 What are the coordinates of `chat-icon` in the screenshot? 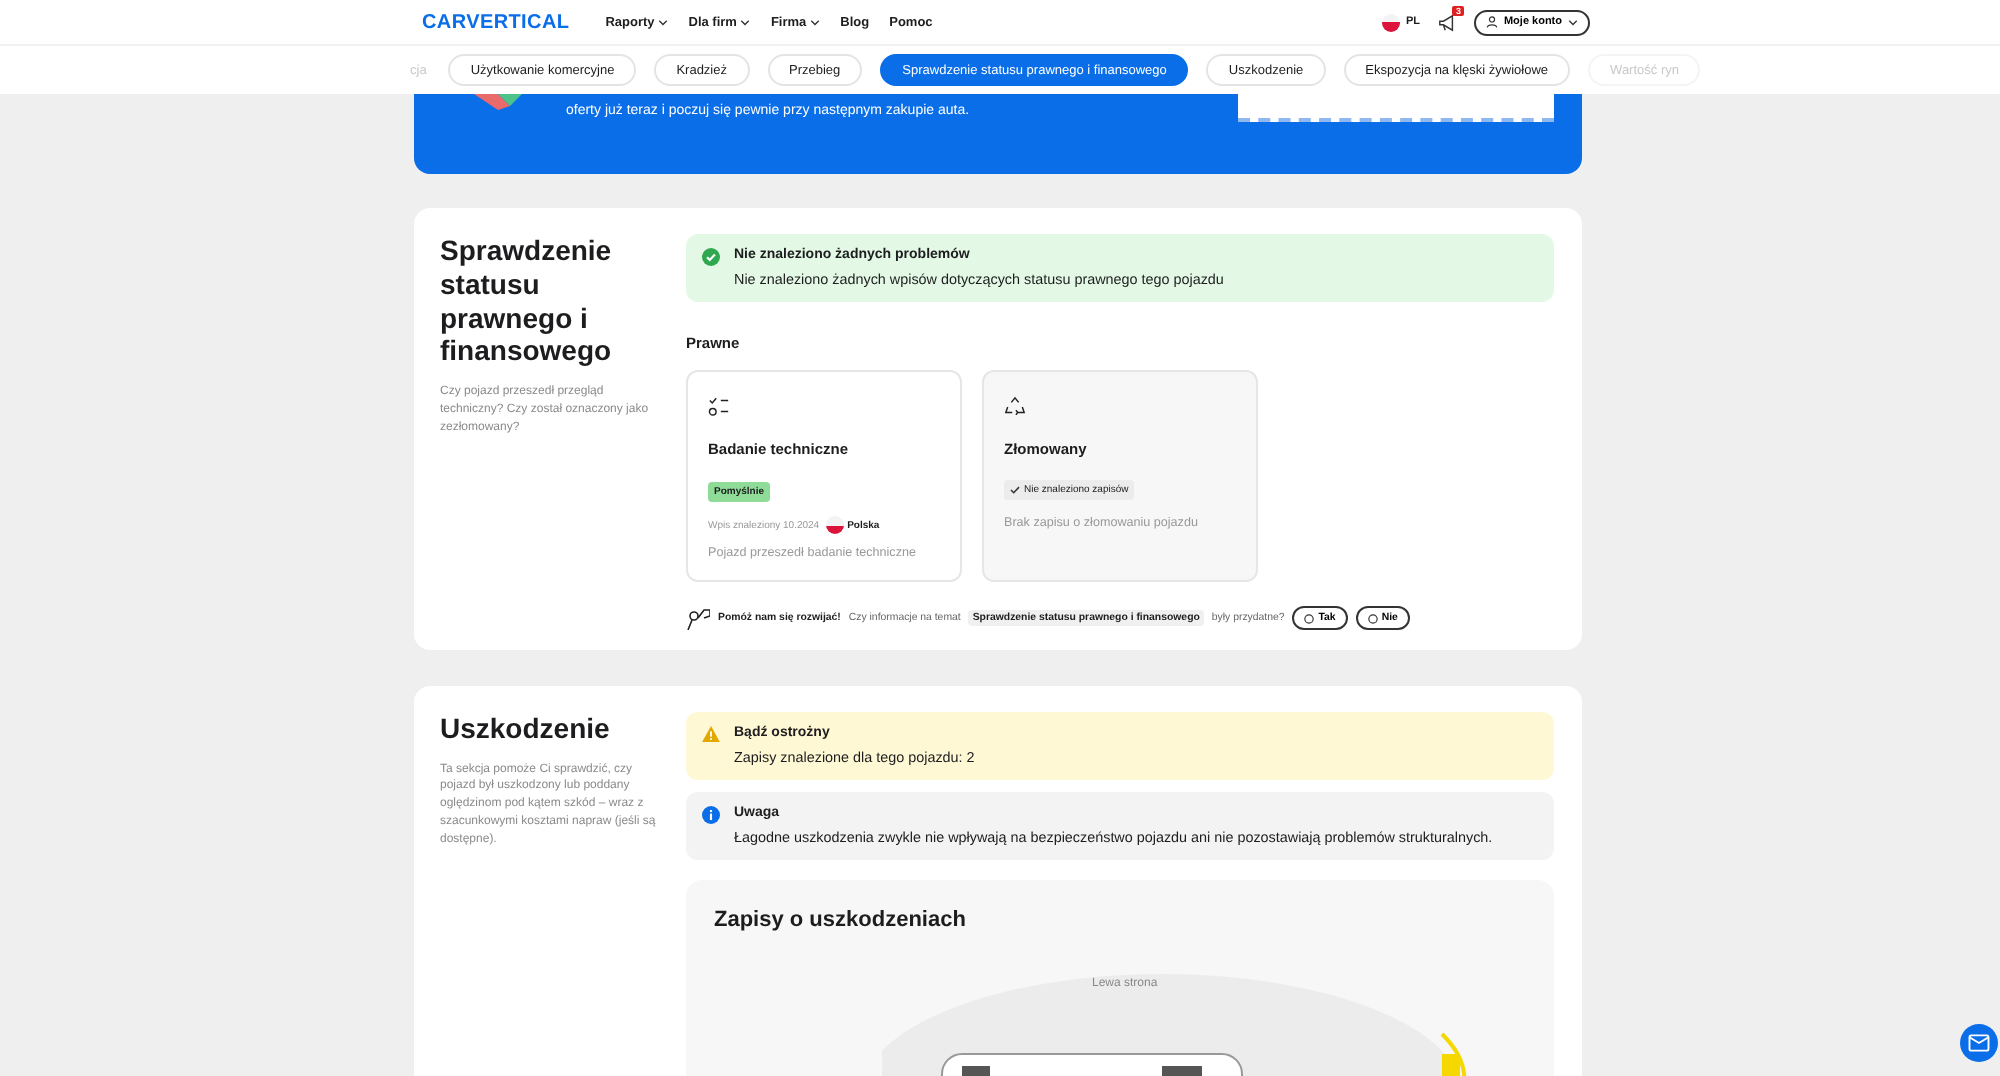 It's located at (1979, 1043).